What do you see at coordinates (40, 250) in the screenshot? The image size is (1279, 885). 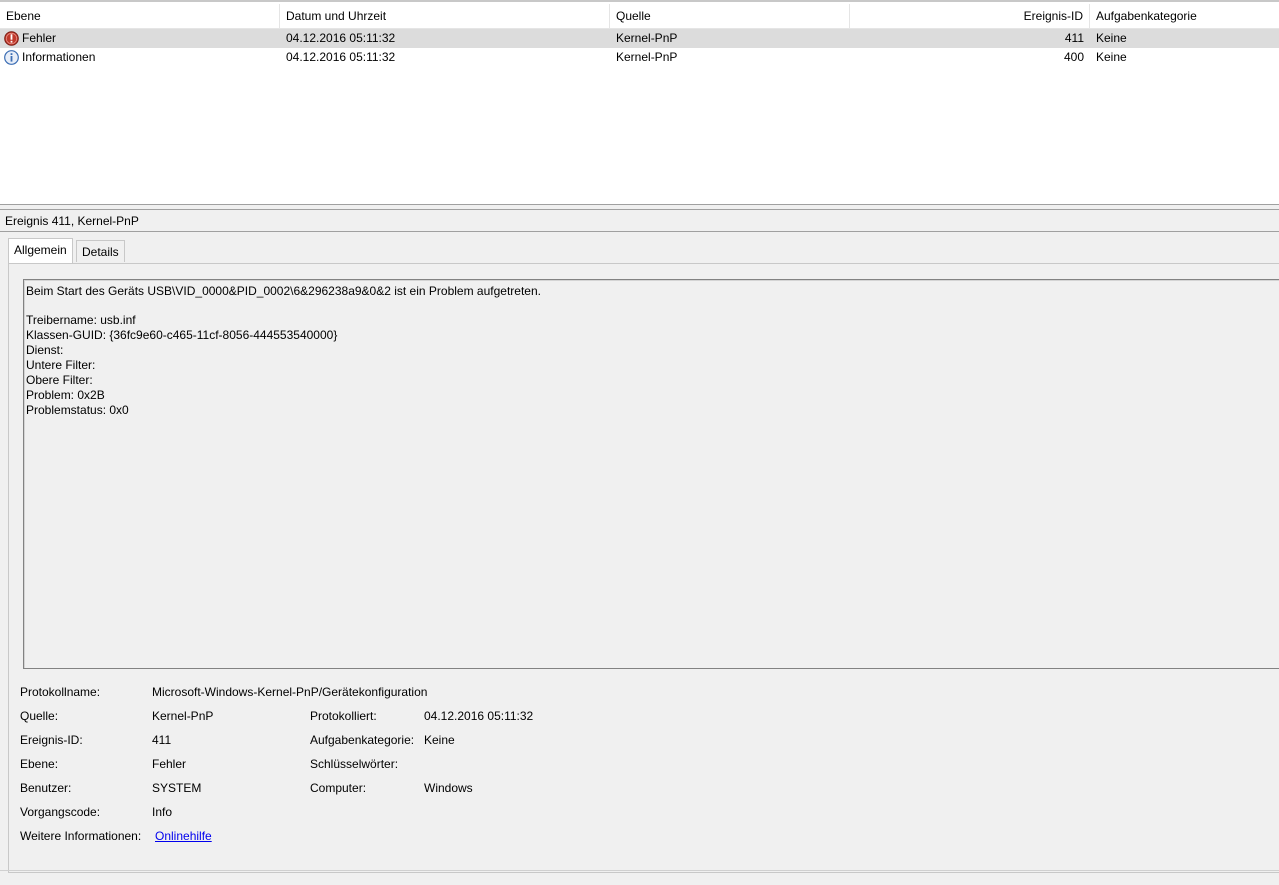 I see `tab-general: Allgemein` at bounding box center [40, 250].